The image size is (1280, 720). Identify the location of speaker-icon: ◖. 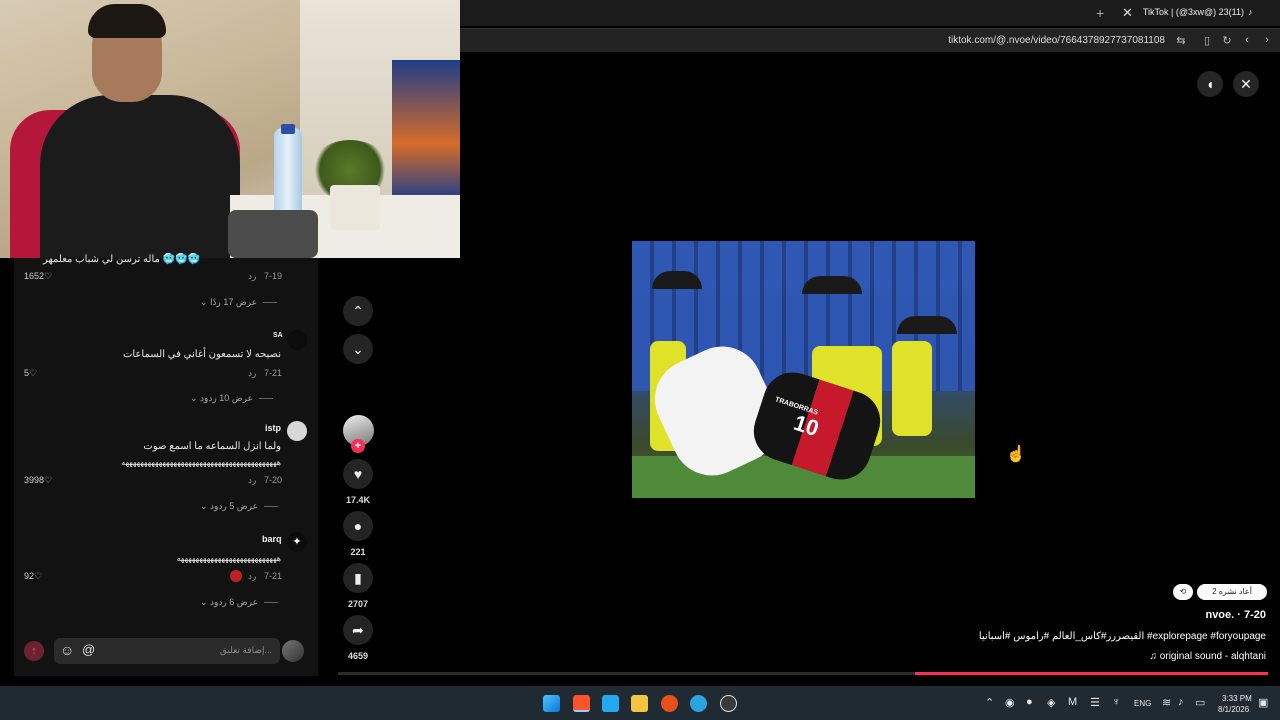
(1210, 84).